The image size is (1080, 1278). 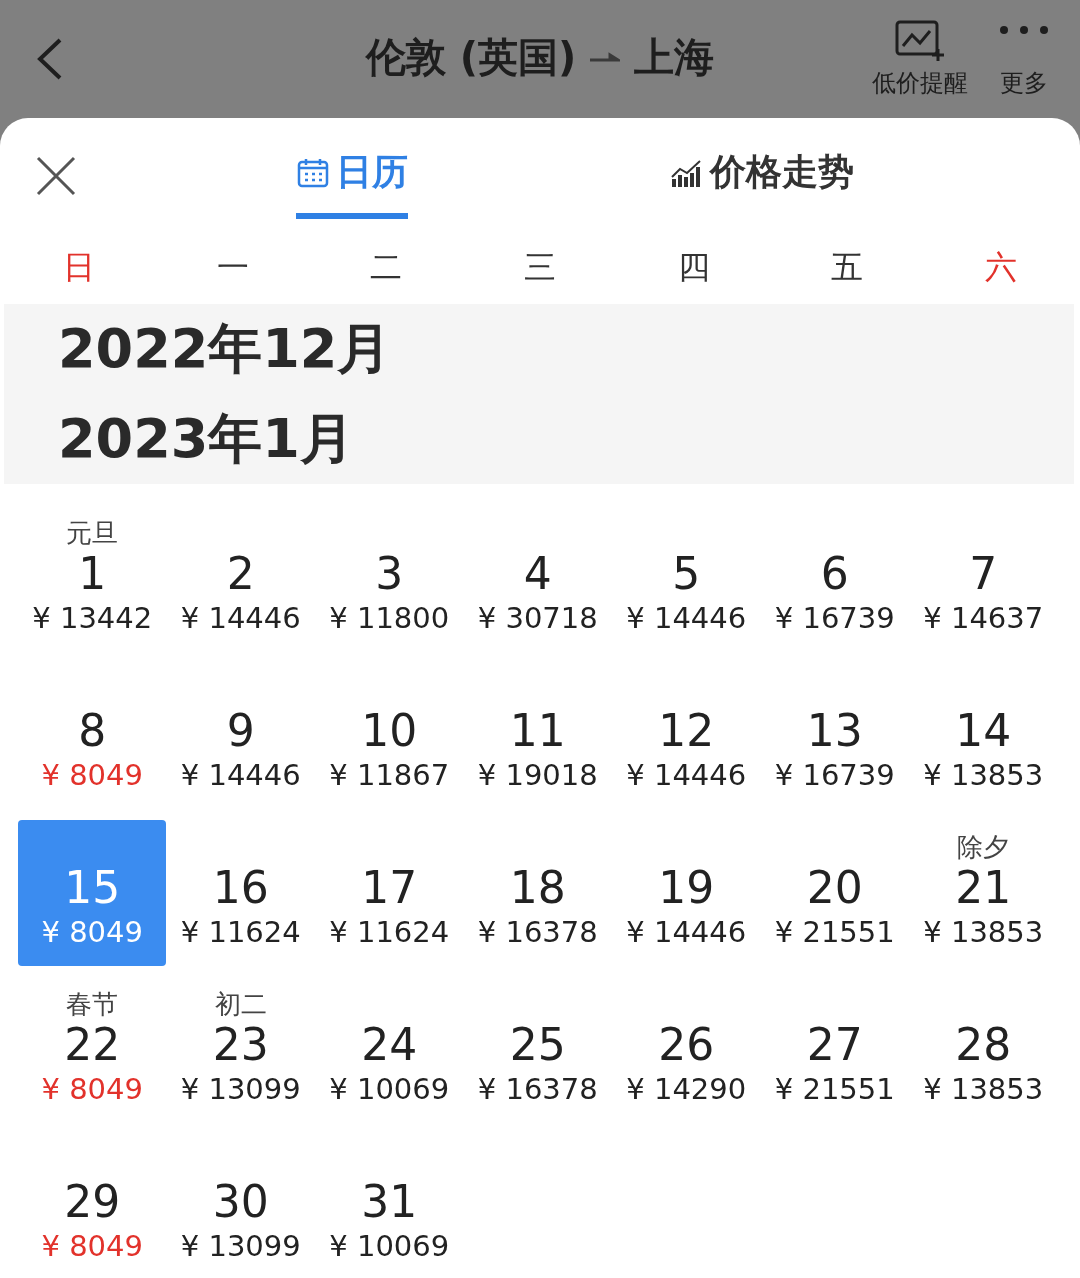 I want to click on calendar-icon, so click(x=313, y=172).